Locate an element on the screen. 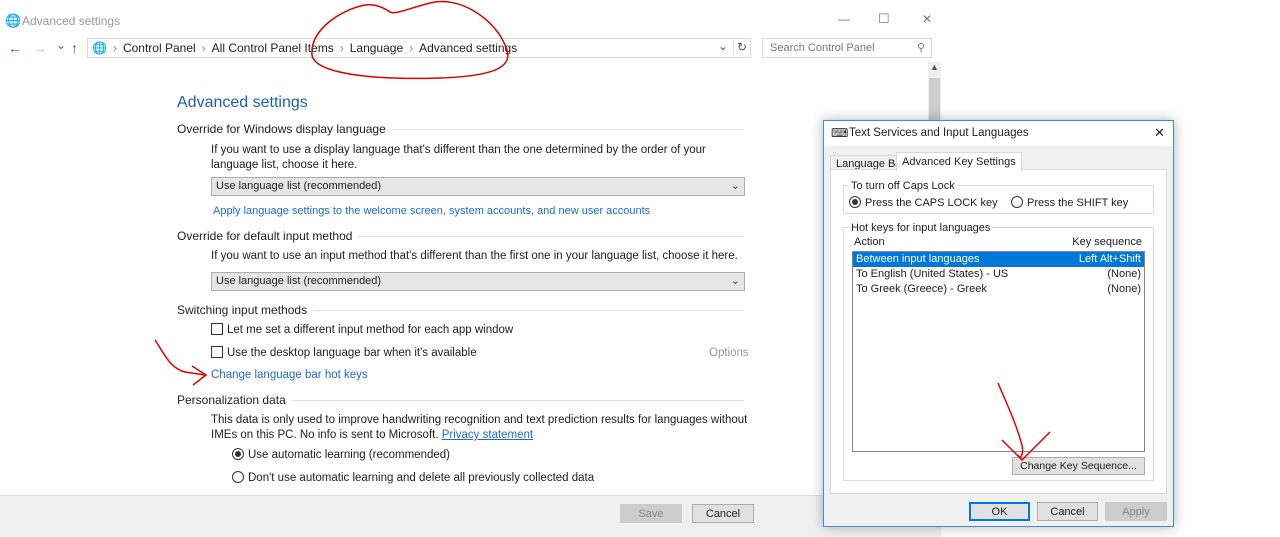  annotation-circle is located at coordinates (410, 40).